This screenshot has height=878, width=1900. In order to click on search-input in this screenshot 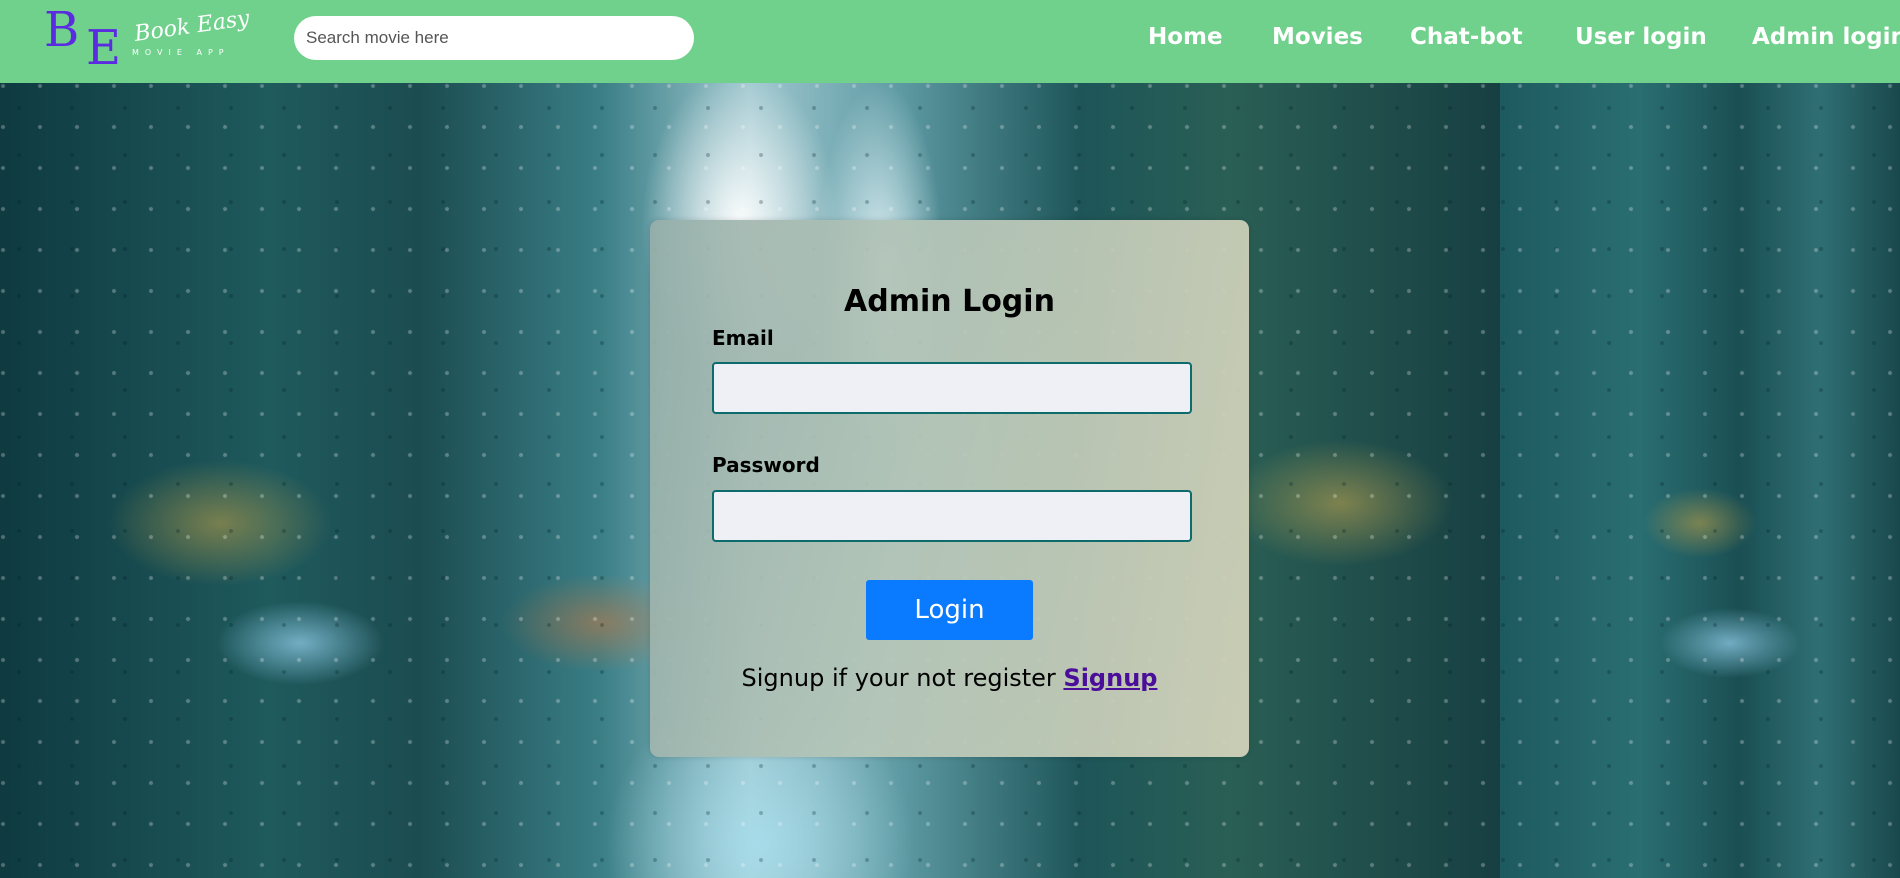, I will do `click(494, 38)`.